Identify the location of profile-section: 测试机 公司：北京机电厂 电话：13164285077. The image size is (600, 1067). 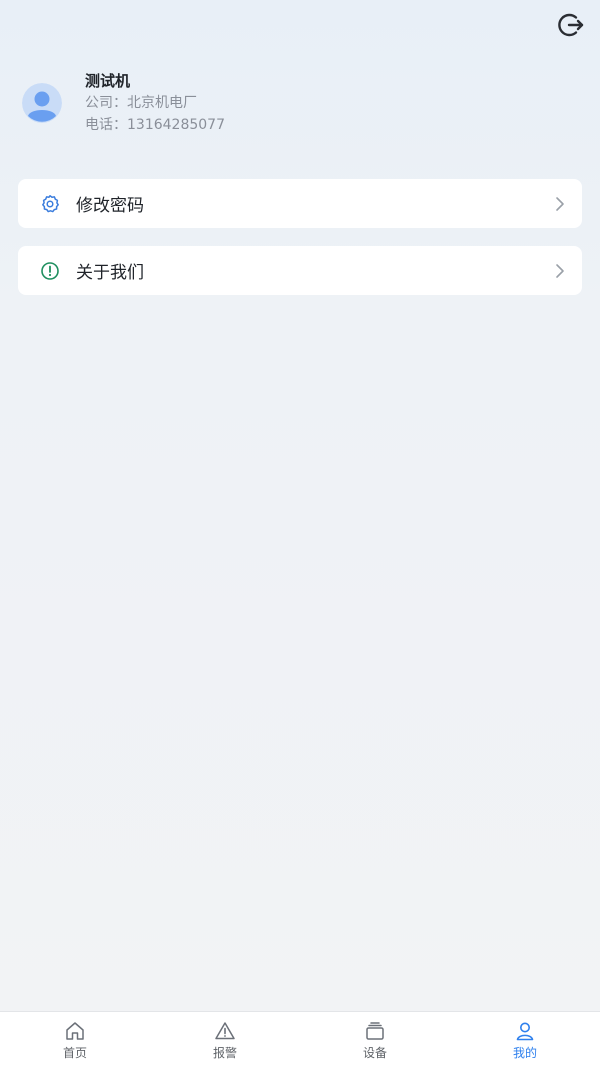
(123, 103).